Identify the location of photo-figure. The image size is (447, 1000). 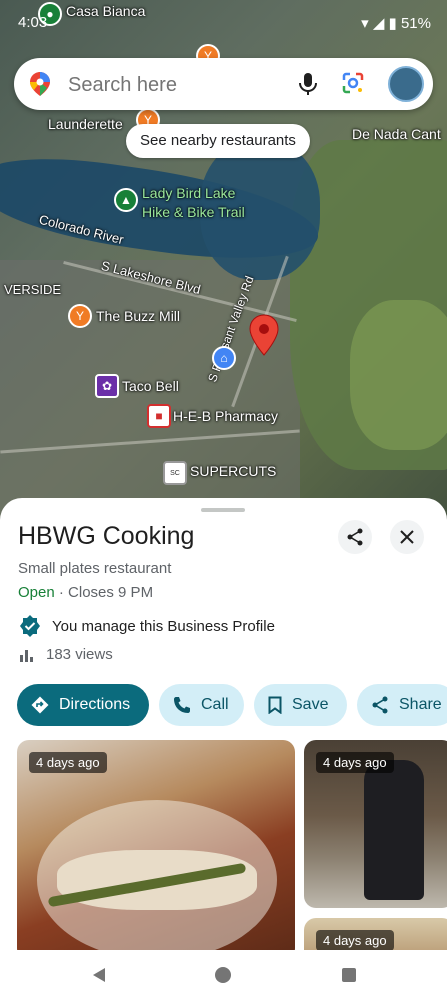
(394, 830).